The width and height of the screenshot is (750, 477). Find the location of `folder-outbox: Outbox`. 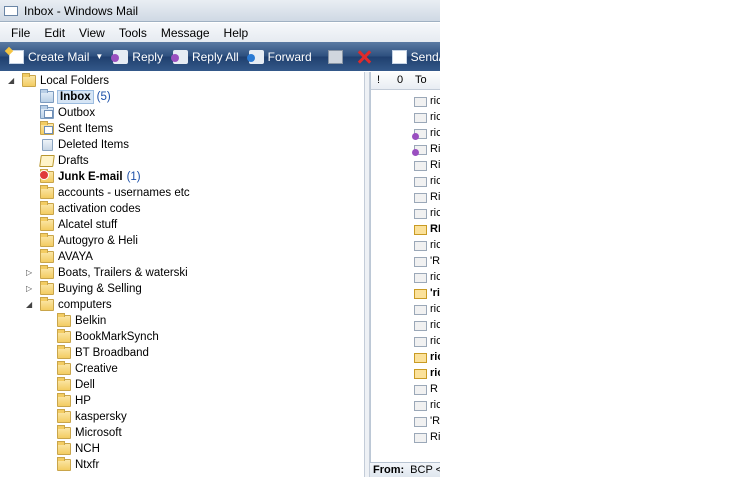

folder-outbox: Outbox is located at coordinates (67, 113).